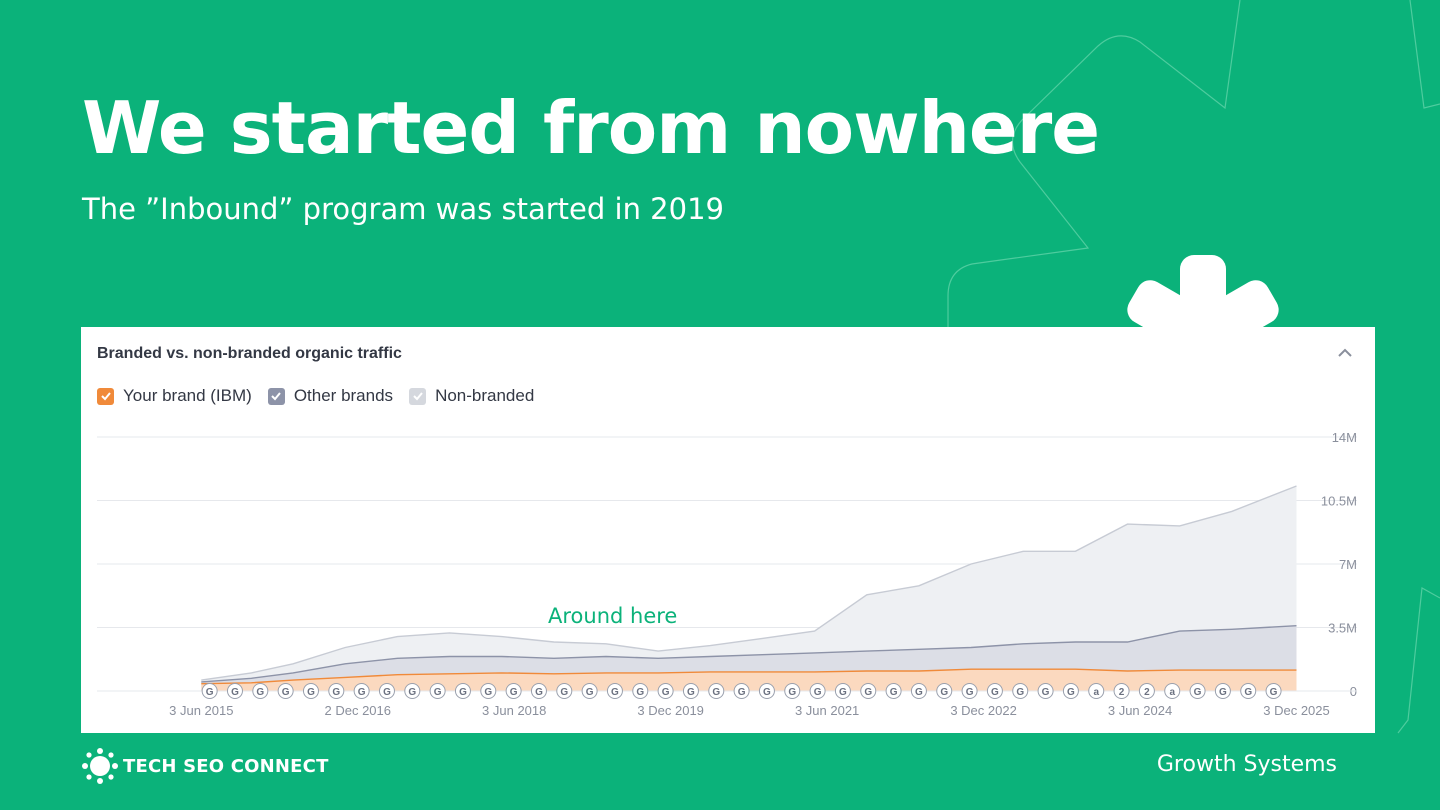 Image resolution: width=1440 pixels, height=810 pixels. I want to click on logo-burst-icon, so click(100, 766).